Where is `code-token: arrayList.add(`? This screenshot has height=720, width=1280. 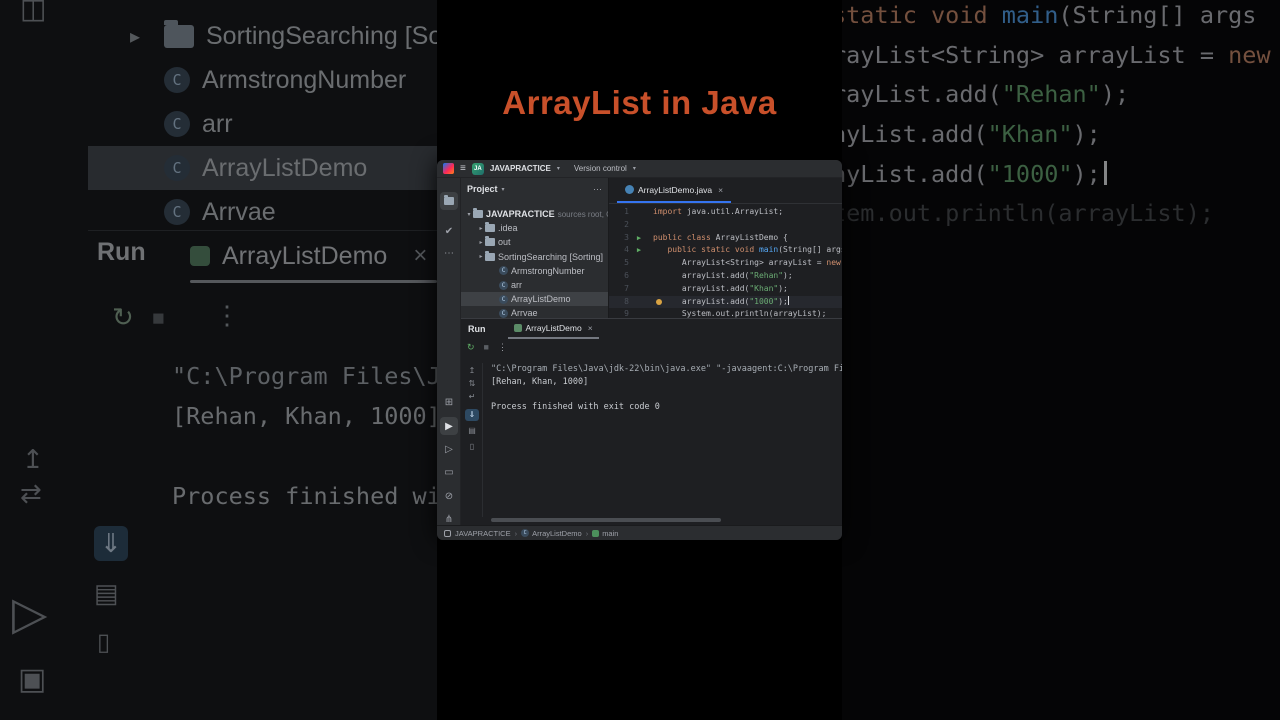
code-token: arrayList.add( is located at coordinates (701, 288).